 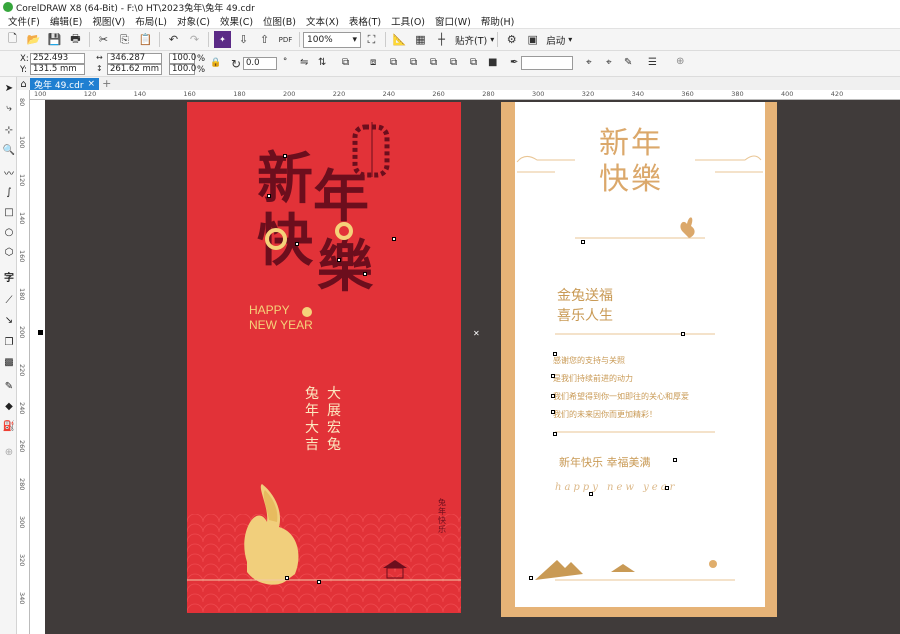 I want to click on group-objects-icon: ⧉, so click(x=345, y=62).